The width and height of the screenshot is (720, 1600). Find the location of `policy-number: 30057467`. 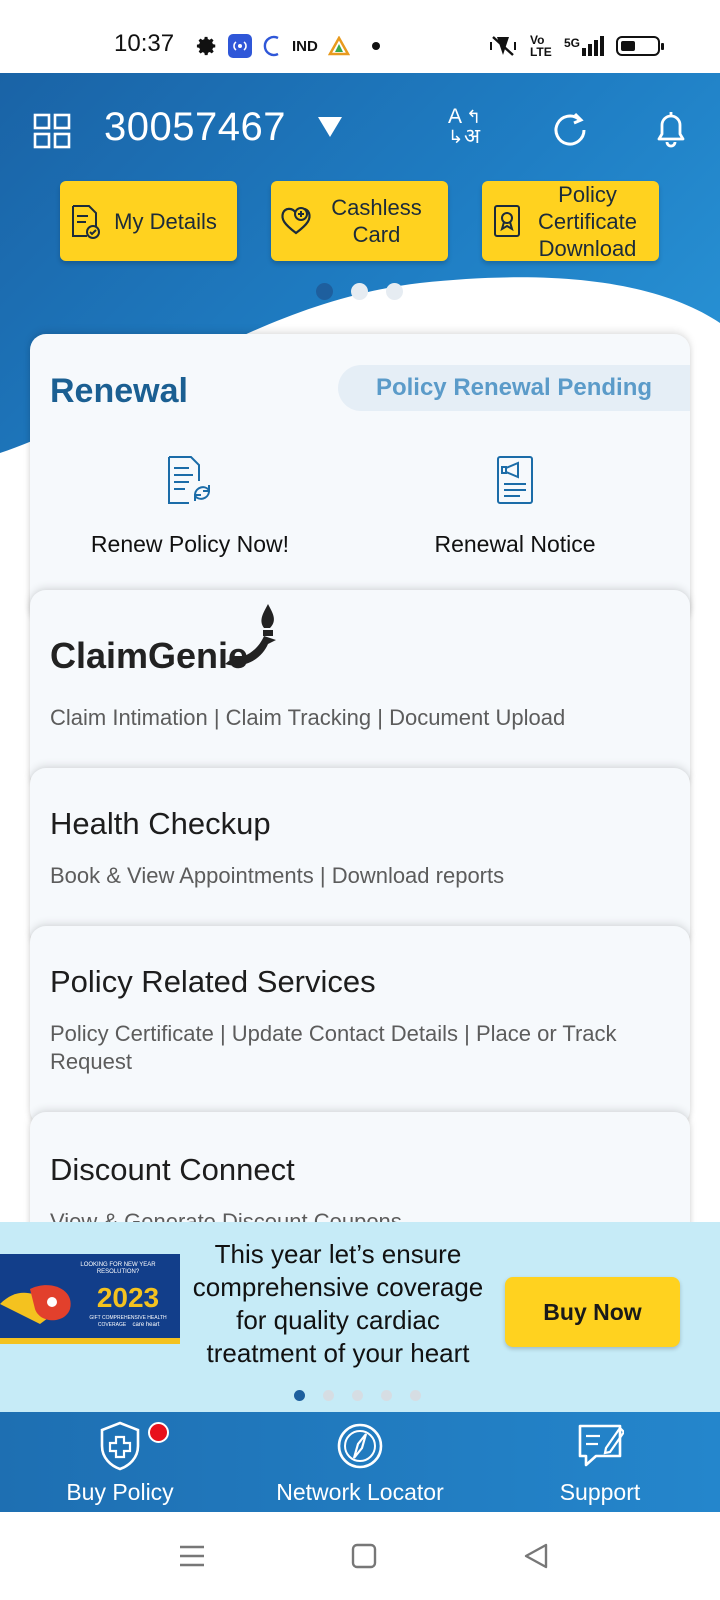

policy-number: 30057467 is located at coordinates (195, 127).